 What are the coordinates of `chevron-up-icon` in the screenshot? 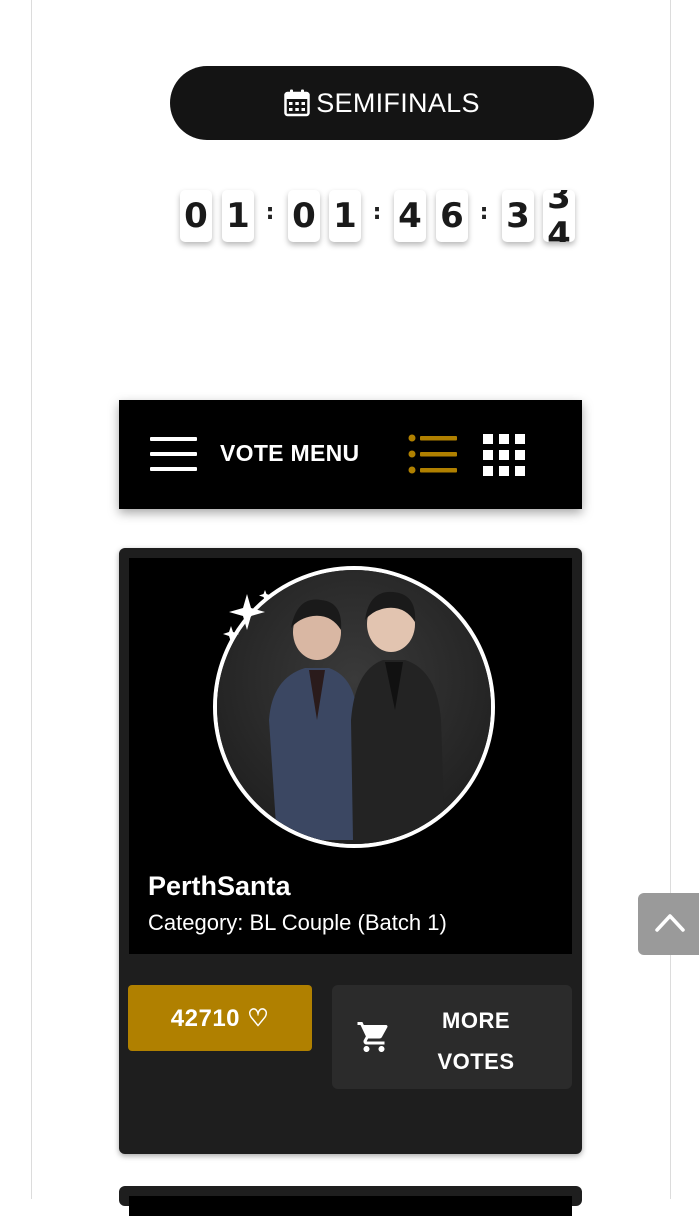 It's located at (670, 923).